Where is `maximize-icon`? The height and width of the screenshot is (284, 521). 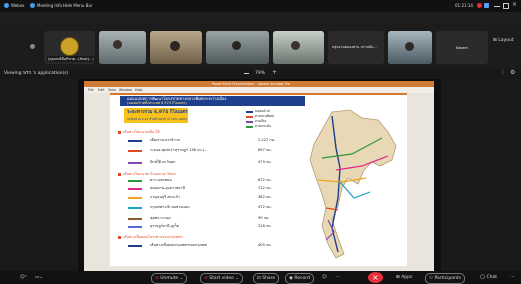 maximize-icon is located at coordinates (506, 6).